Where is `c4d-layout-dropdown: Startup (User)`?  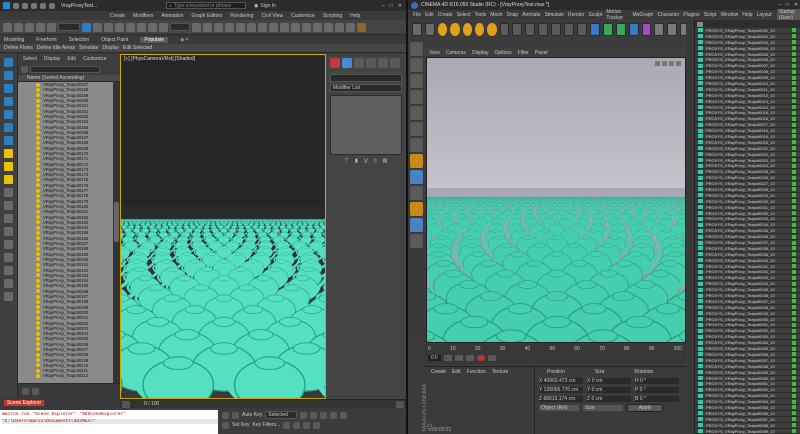 c4d-layout-dropdown: Startup (User) is located at coordinates (788, 14).